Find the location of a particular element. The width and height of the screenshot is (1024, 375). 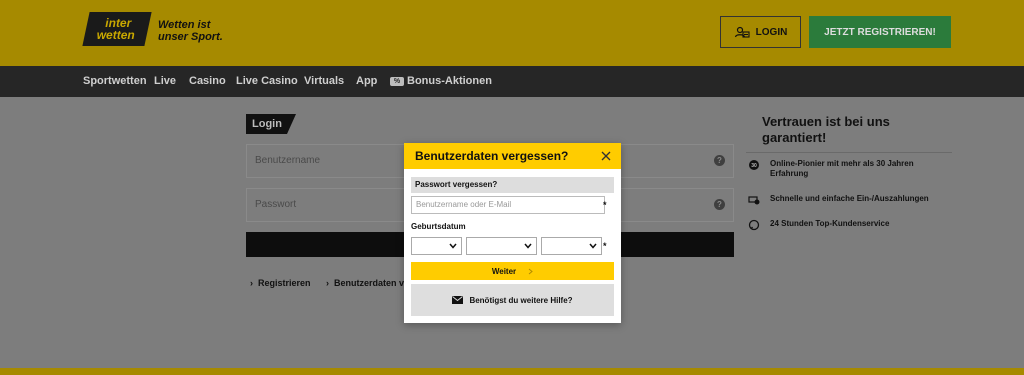

interwetten-logo: inter wetten is located at coordinates (117, 29).